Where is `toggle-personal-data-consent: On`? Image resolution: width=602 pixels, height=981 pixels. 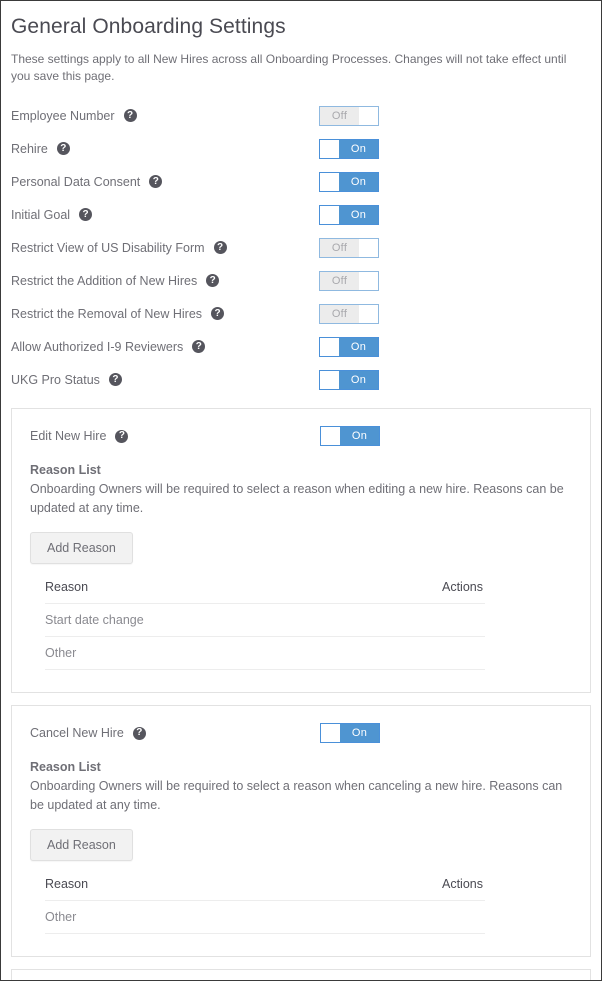 toggle-personal-data-consent: On is located at coordinates (349, 181).